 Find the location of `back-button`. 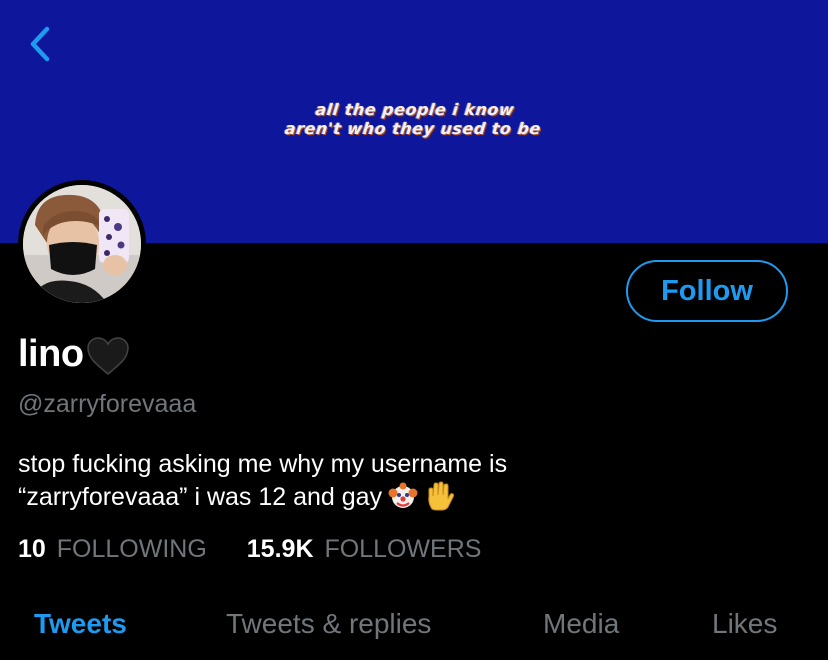

back-button is located at coordinates (40, 44).